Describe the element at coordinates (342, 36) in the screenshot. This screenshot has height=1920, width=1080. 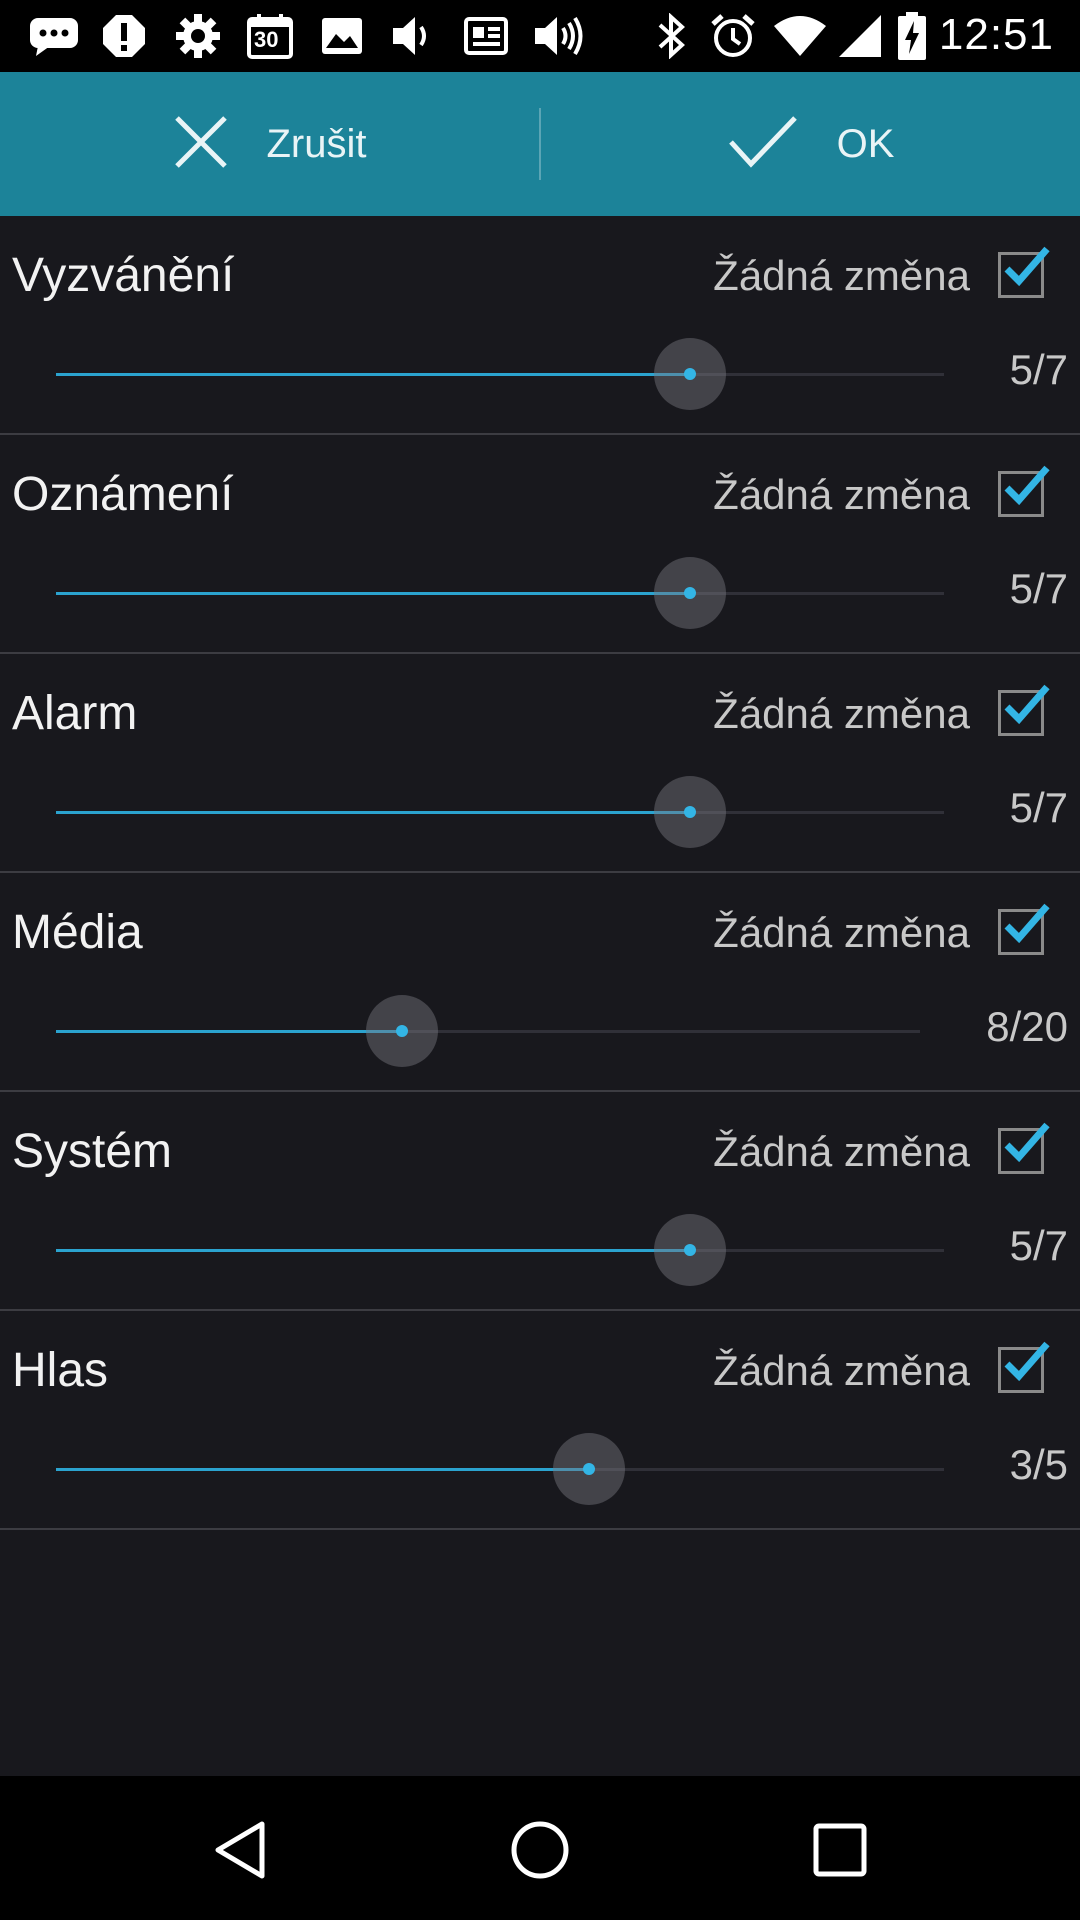
I see `image-icon` at that location.